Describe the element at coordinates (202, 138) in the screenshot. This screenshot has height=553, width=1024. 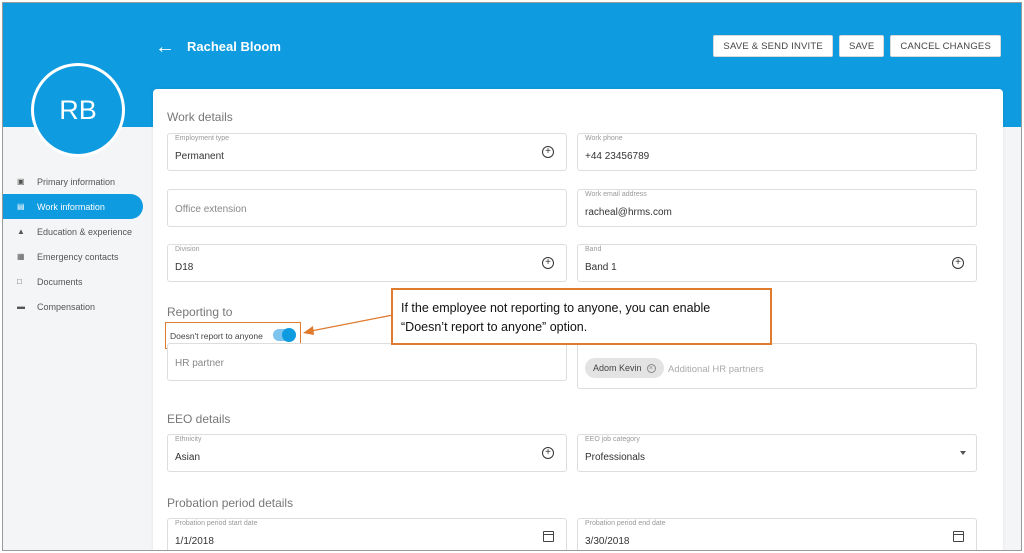
I see `field-label: Employment type` at that location.